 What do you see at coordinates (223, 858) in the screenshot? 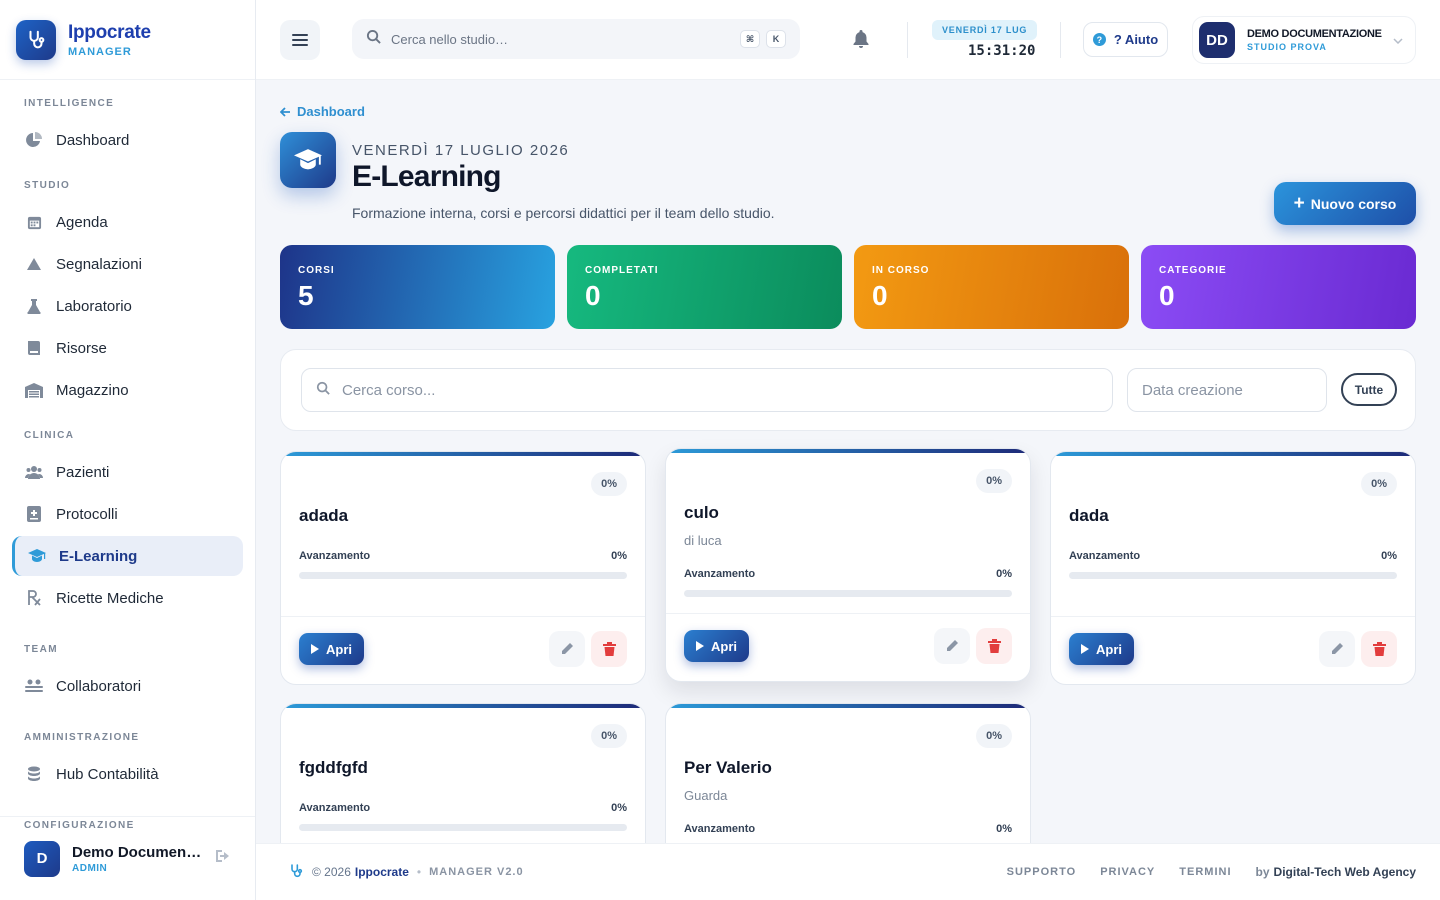
I see `logout-icon` at bounding box center [223, 858].